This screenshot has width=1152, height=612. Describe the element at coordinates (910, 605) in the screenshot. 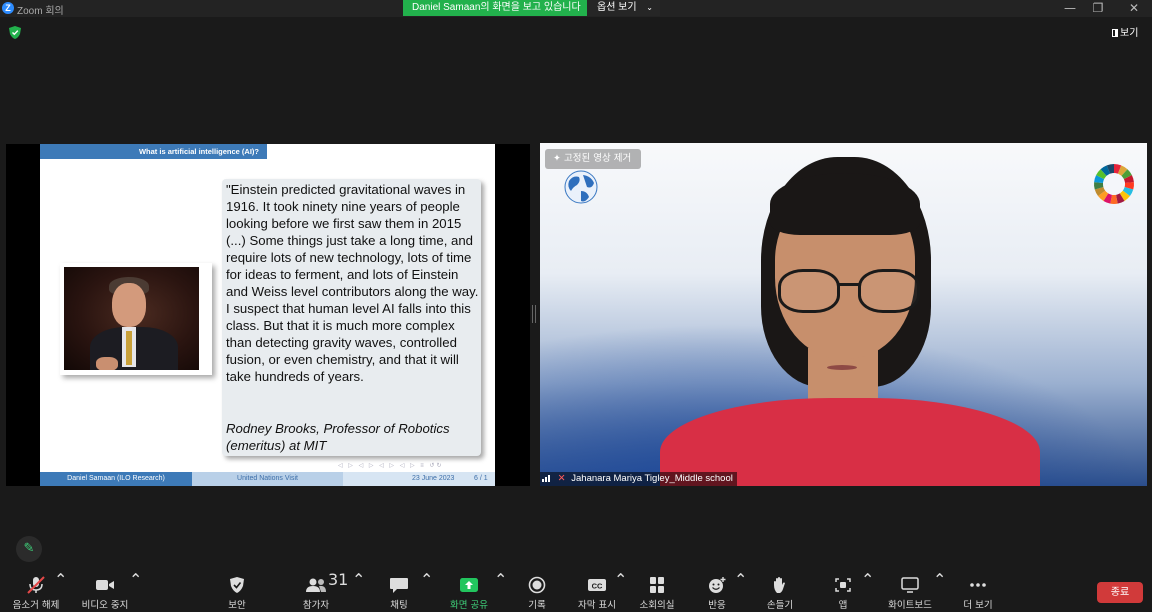

I see `whiteboard-label: 화이트보드` at that location.